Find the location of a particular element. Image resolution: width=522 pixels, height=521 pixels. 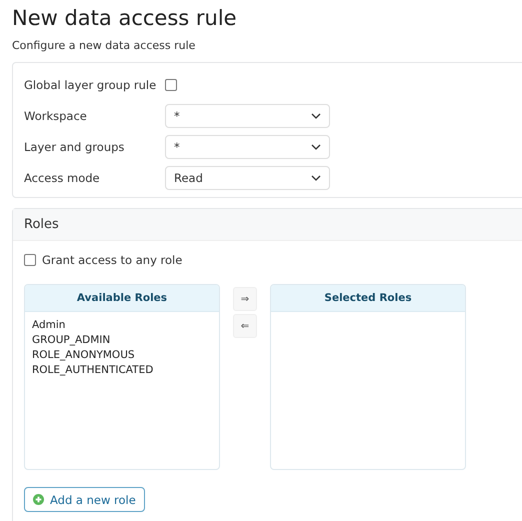

add-role-button: Add a new role is located at coordinates (84, 499).